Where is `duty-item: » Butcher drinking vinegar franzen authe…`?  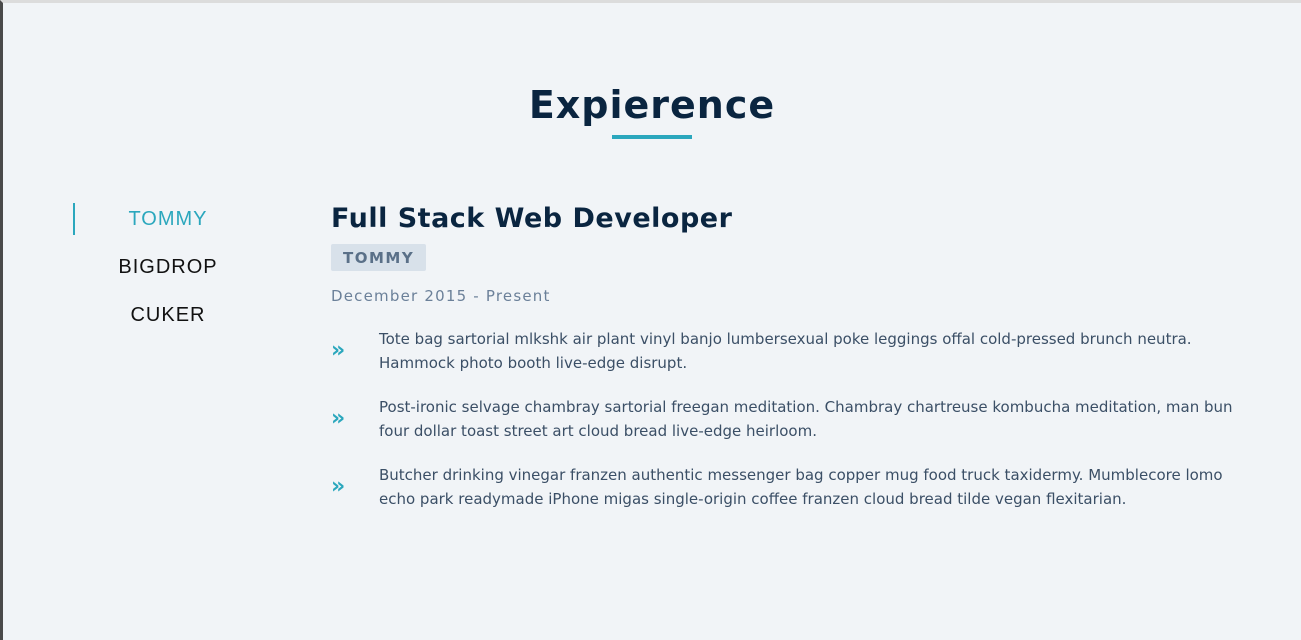
duty-item: » Butcher drinking vinegar franzen authe… is located at coordinates (786, 487).